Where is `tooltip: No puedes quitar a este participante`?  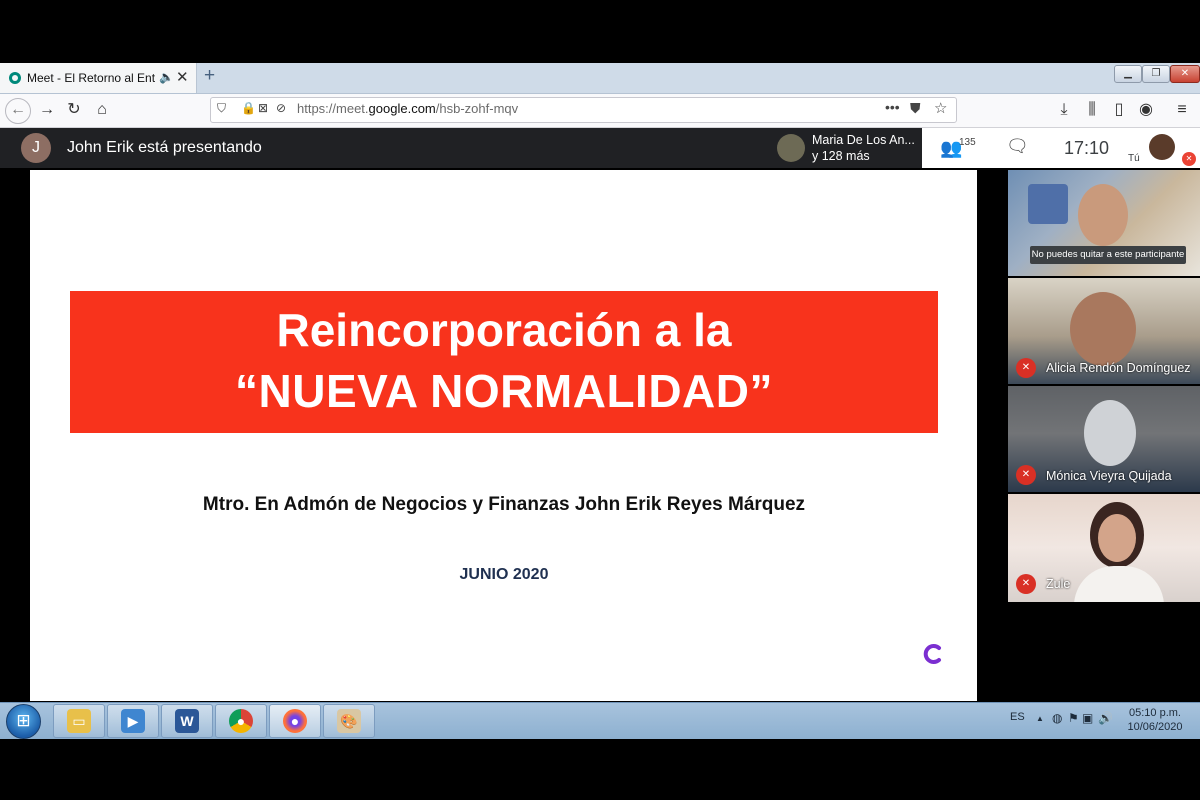
tooltip: No puedes quitar a este participante is located at coordinates (1108, 255).